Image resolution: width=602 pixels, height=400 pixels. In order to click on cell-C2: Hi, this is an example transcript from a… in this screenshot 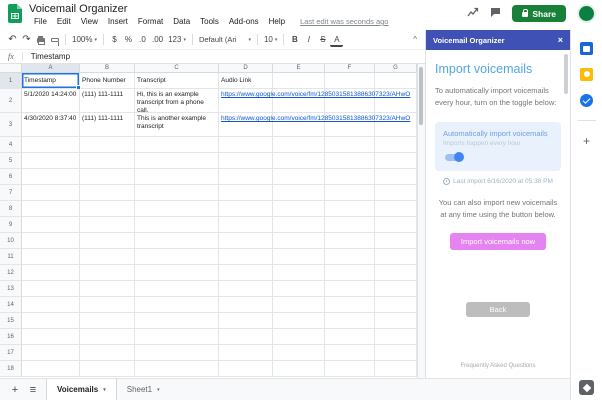, I will do `click(177, 101)`.